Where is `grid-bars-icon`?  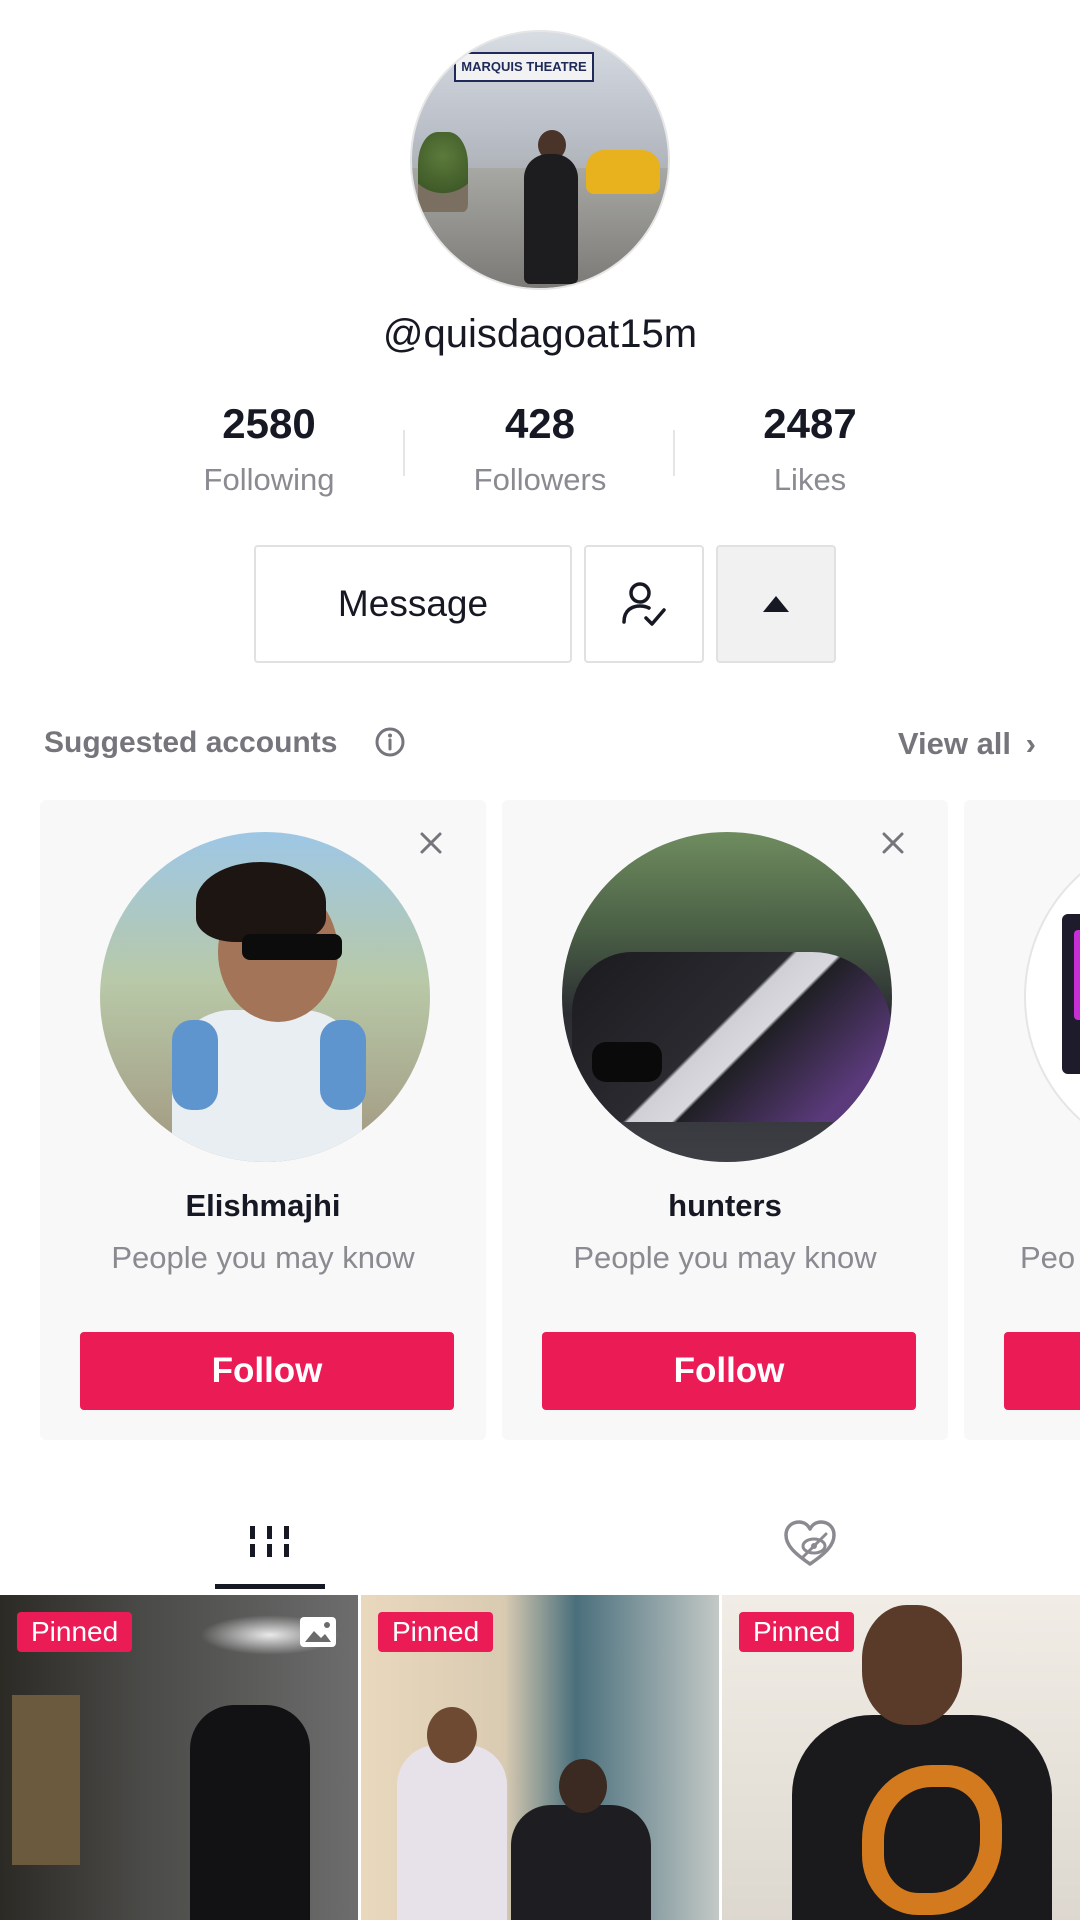
grid-bars-icon is located at coordinates (269, 1541).